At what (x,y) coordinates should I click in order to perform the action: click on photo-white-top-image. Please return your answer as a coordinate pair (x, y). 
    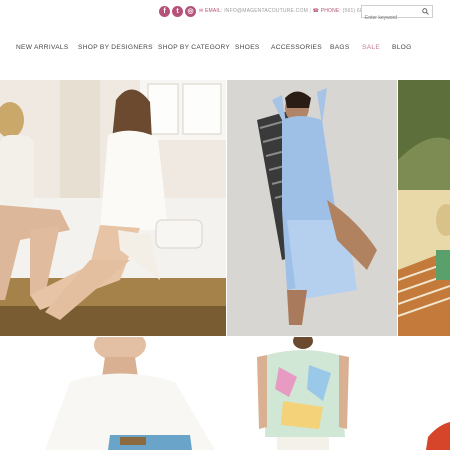
    Looking at the image, I should click on (113, 393).